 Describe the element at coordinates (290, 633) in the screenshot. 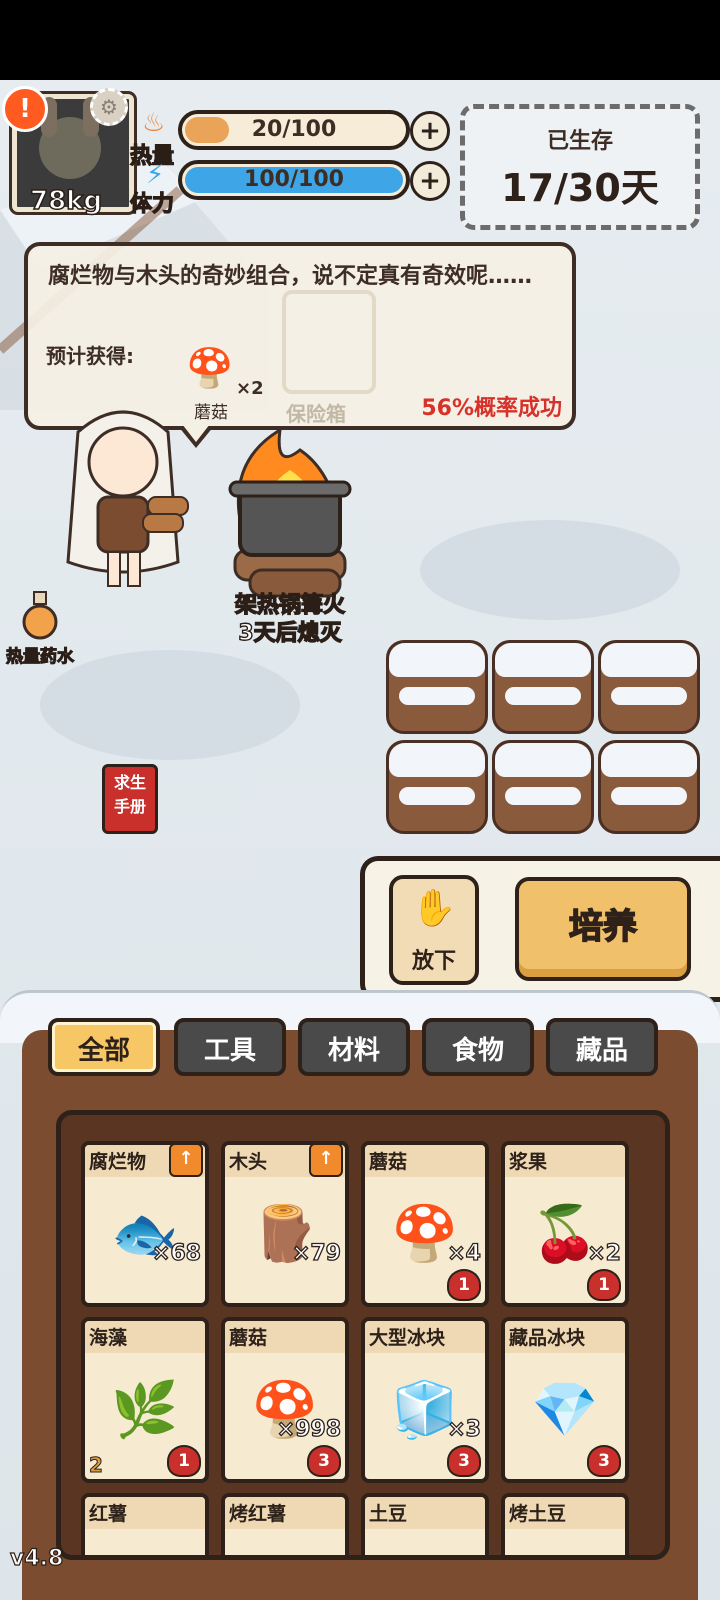

I see `campfire-timer: 3天后熄灭` at that location.